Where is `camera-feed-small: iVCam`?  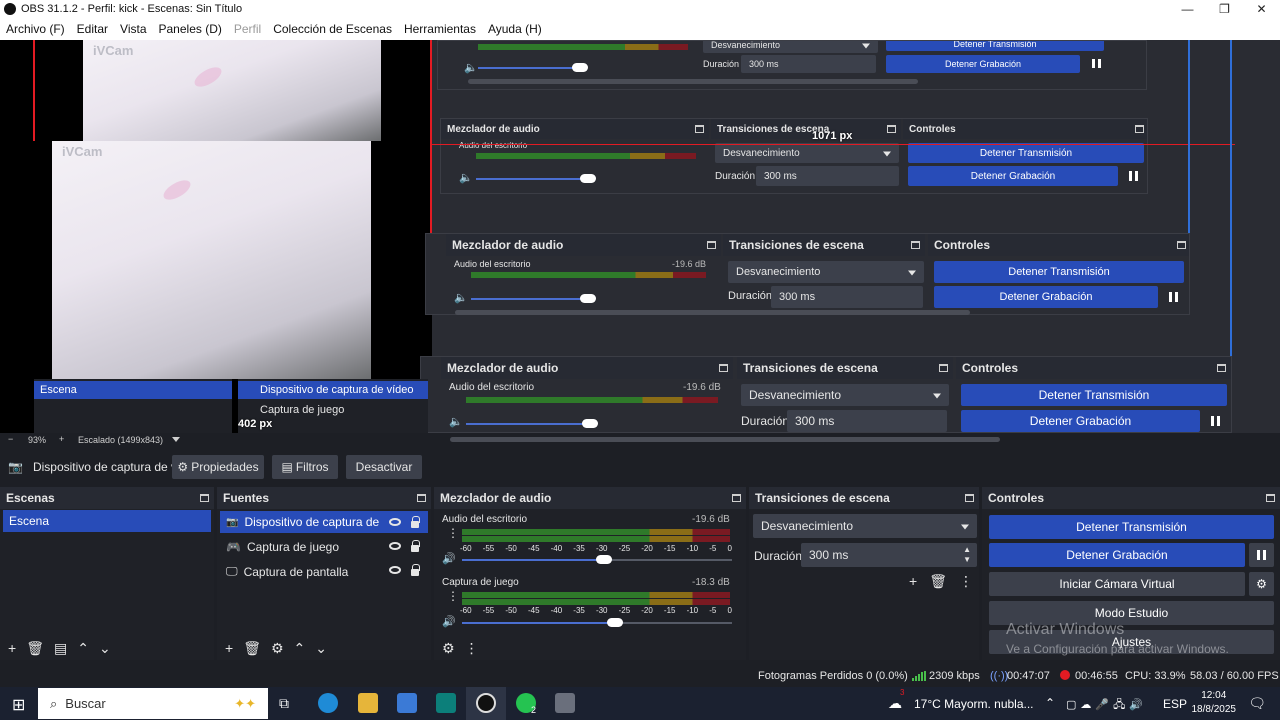 camera-feed-small: iVCam is located at coordinates (232, 90).